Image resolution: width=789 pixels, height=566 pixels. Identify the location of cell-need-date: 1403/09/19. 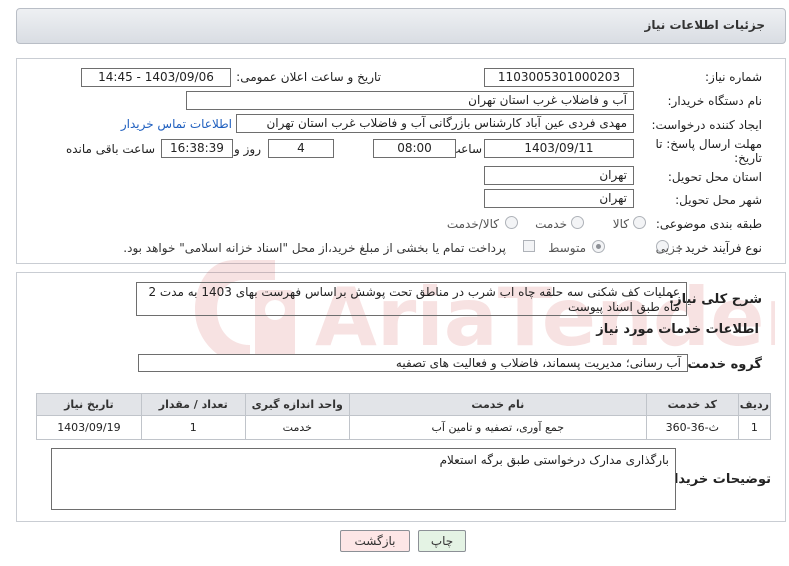
(89, 427).